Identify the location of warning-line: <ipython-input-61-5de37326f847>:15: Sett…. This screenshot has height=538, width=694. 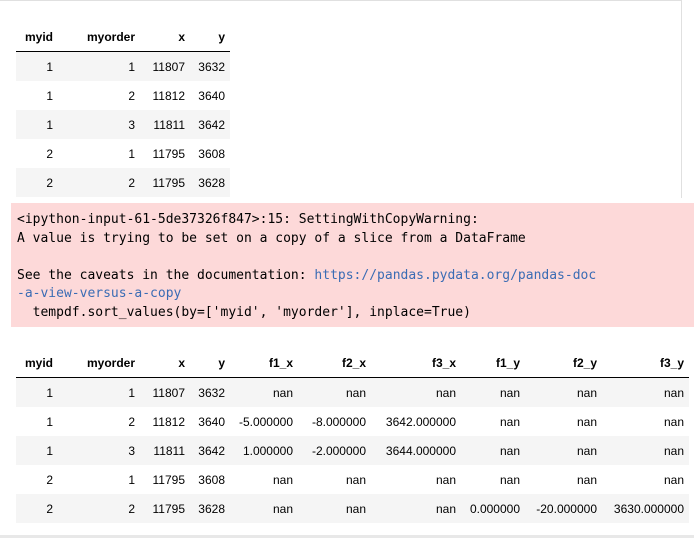
(248, 219).